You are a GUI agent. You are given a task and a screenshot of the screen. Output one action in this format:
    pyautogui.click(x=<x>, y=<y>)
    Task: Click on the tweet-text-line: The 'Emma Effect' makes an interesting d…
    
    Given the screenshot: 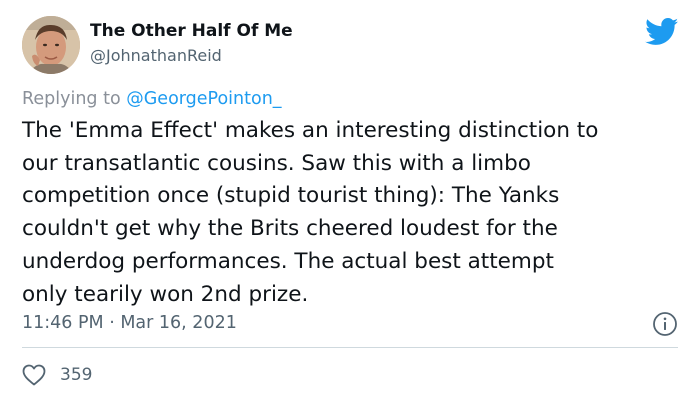 What is the action you would take?
    pyautogui.click(x=310, y=130)
    